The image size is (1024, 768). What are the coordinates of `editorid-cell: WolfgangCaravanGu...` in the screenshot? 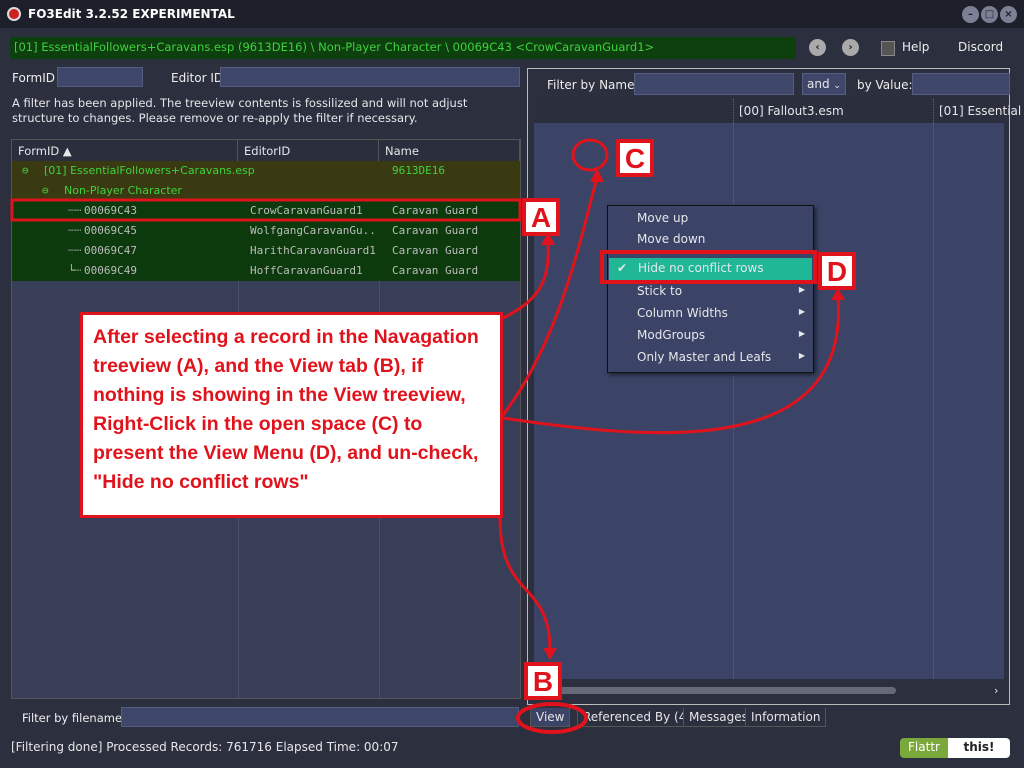 It's located at (314, 230).